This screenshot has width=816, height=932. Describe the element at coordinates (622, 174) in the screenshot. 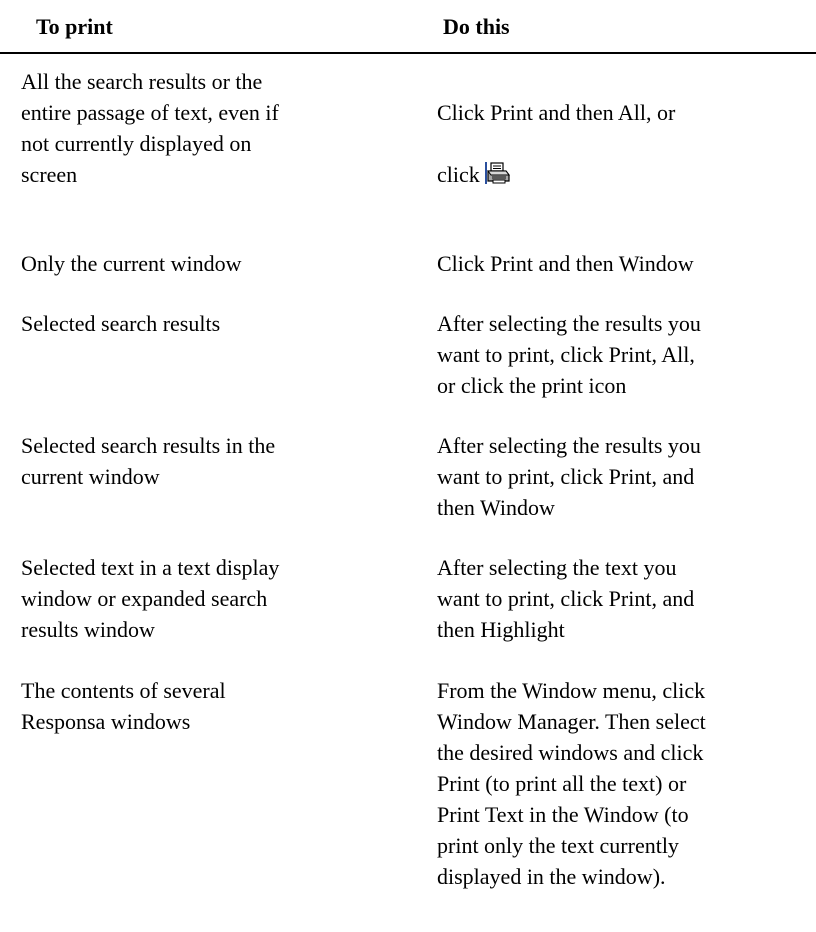

I see `row-do-this-line: click` at that location.